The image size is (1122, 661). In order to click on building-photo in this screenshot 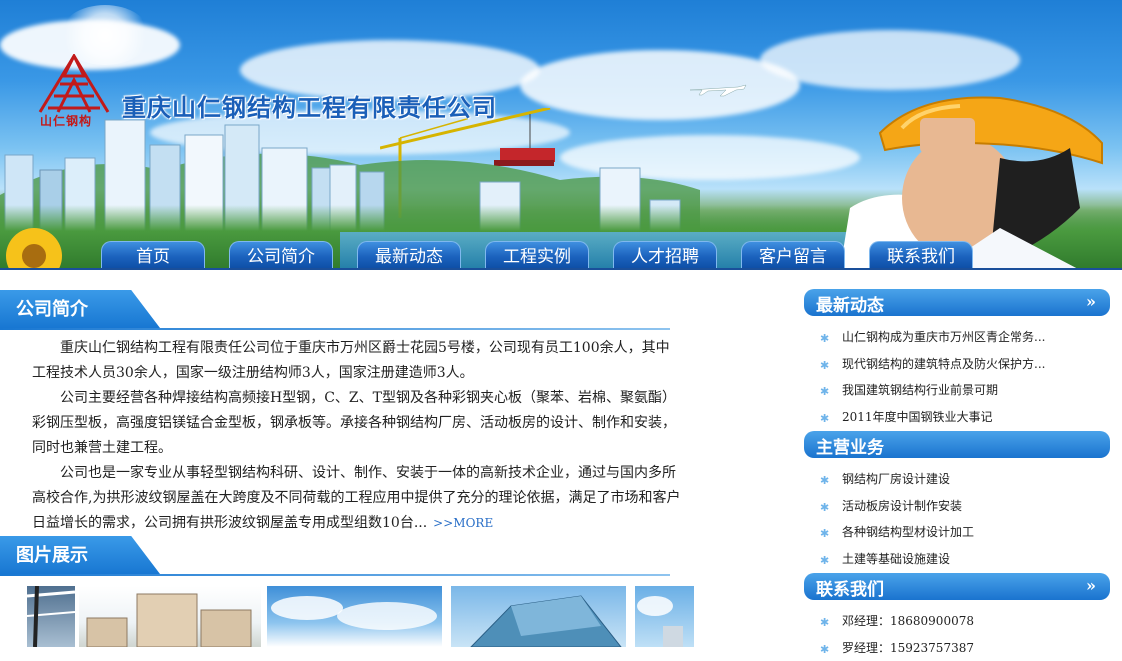, I will do `click(664, 616)`.